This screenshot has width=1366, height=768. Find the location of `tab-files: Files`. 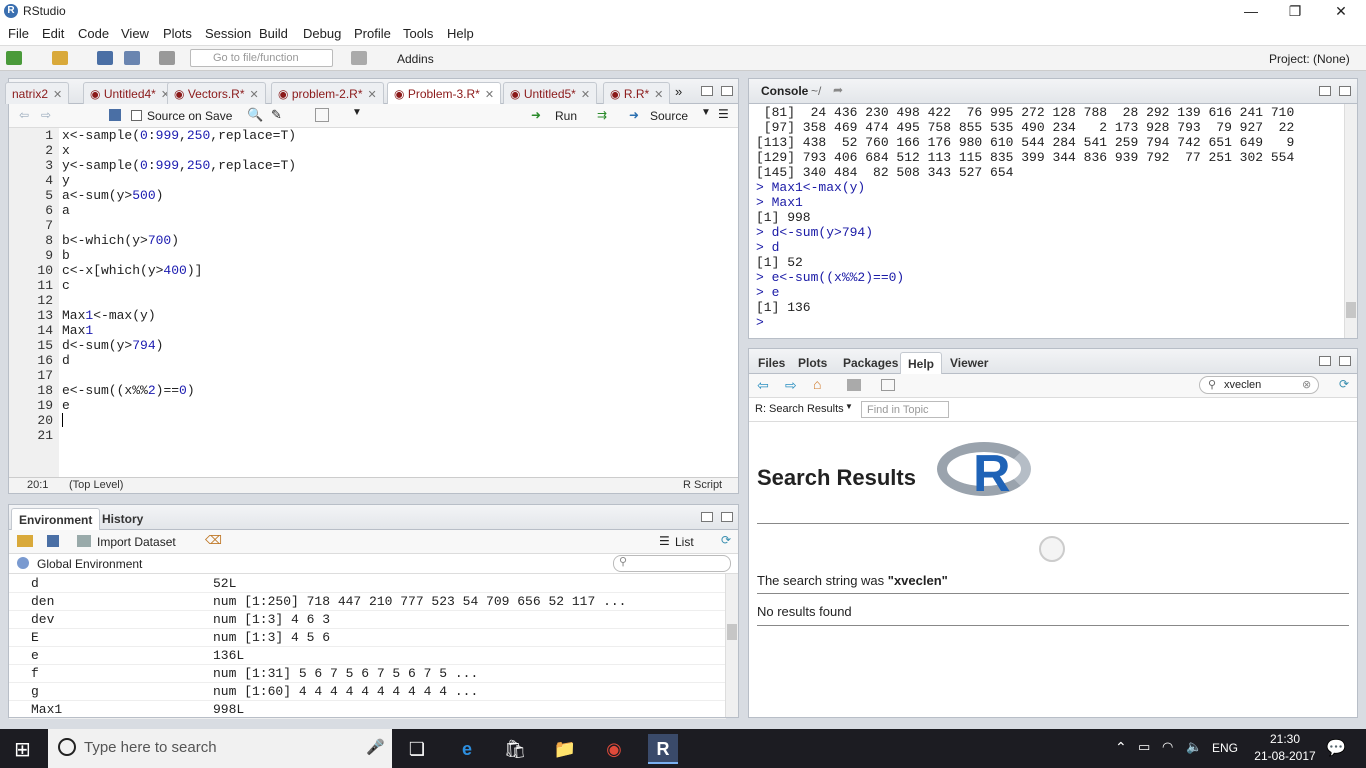

tab-files: Files is located at coordinates (771, 363).